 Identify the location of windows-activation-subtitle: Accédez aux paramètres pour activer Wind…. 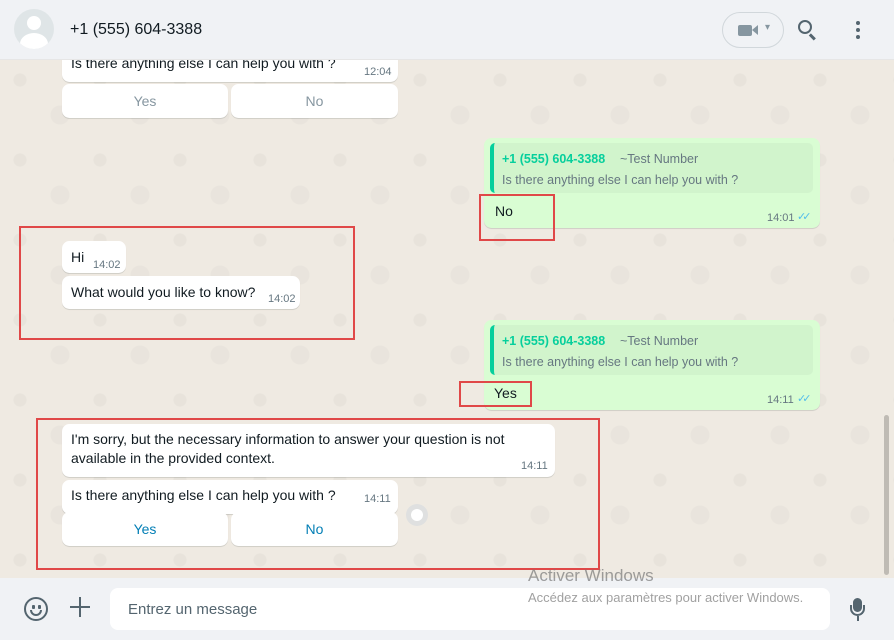
(666, 597).